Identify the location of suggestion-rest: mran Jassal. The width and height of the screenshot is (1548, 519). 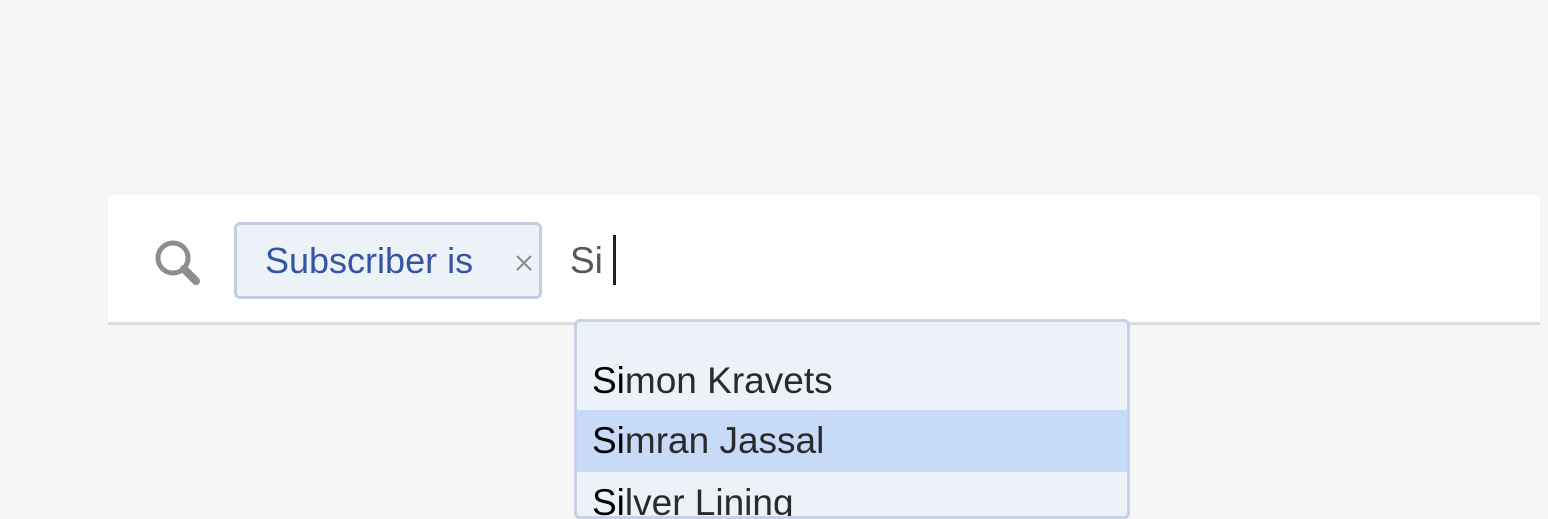
(724, 440).